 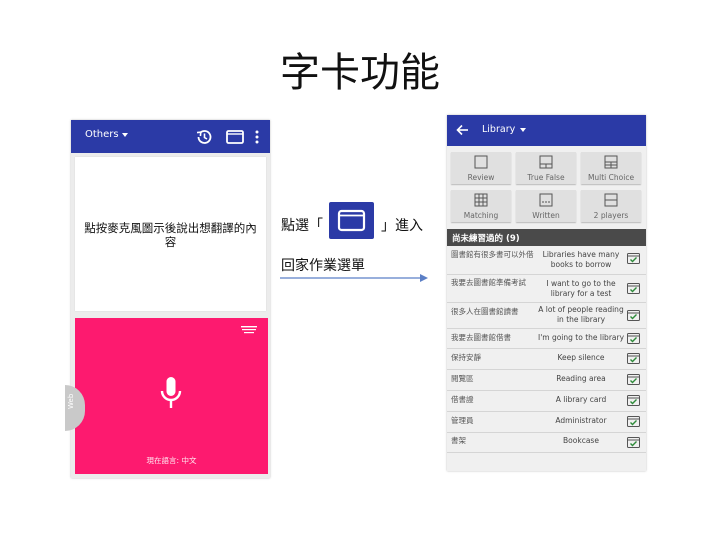 What do you see at coordinates (611, 177) in the screenshot?
I see `mode-label: Multi Choice` at bounding box center [611, 177].